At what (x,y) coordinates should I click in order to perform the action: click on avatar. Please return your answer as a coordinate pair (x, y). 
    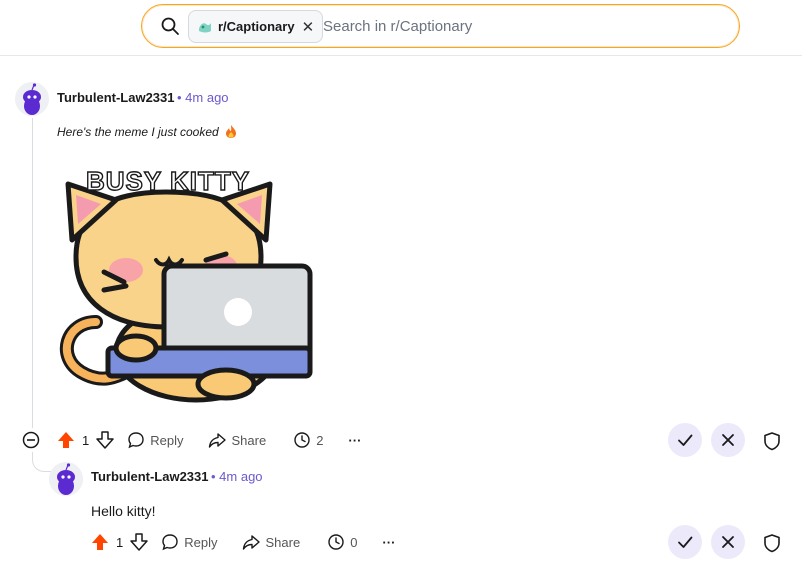
    Looking at the image, I should click on (32, 99).